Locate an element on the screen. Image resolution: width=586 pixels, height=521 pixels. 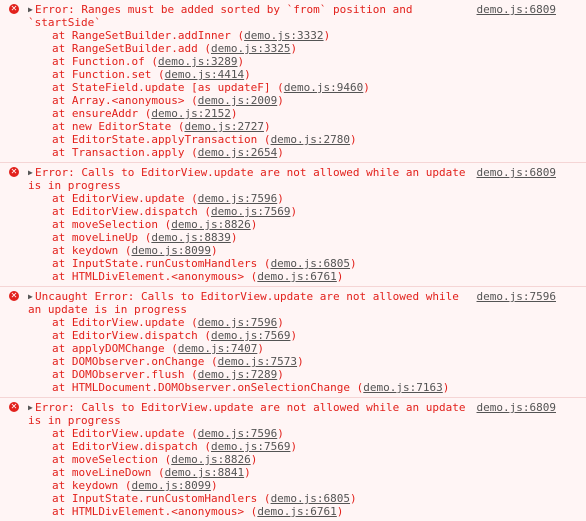
frame-location-link: demo.js:3289 is located at coordinates (197, 61).